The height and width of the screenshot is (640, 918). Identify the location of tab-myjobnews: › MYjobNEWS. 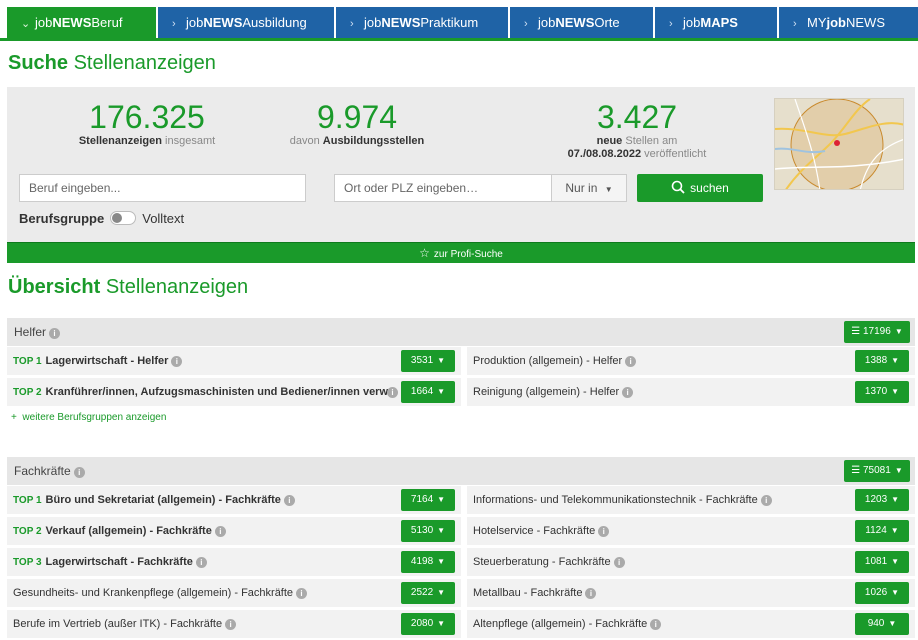
(848, 23).